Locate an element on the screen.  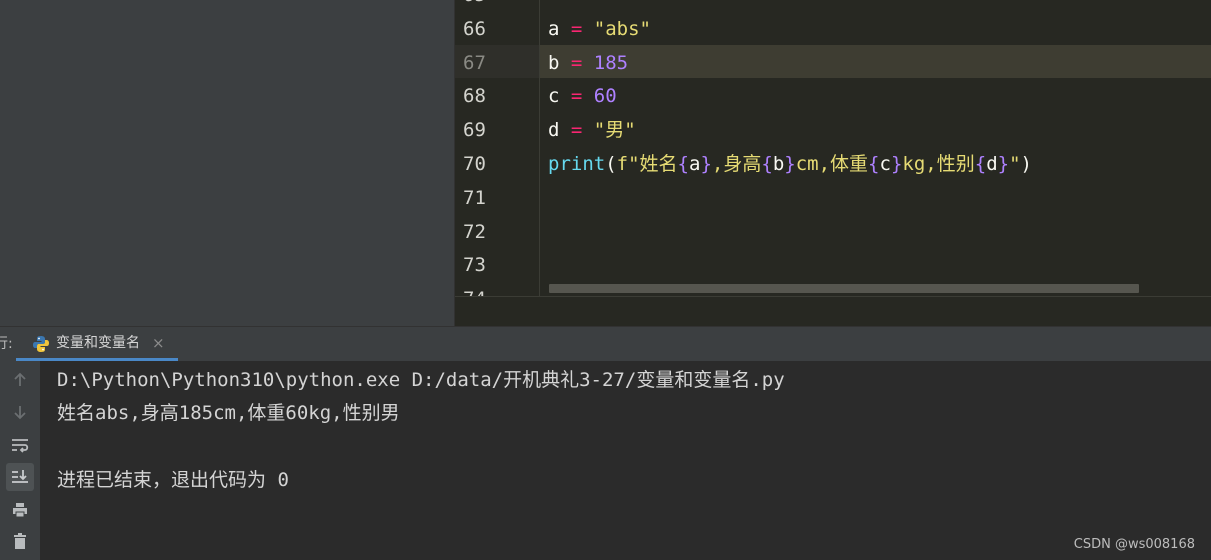
console-exit-line: 进程已结束，退出代码为 0 is located at coordinates (173, 480).